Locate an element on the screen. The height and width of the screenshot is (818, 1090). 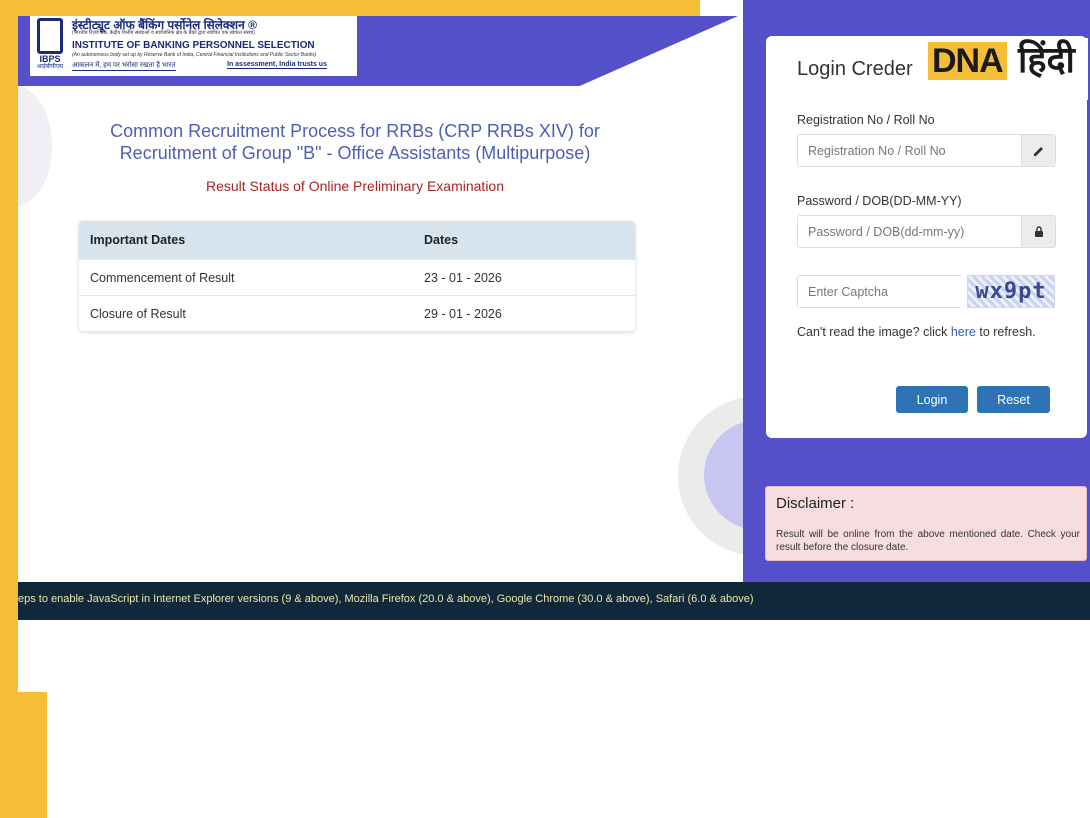
refresh-suffix: to refresh. is located at coordinates (1005, 332).